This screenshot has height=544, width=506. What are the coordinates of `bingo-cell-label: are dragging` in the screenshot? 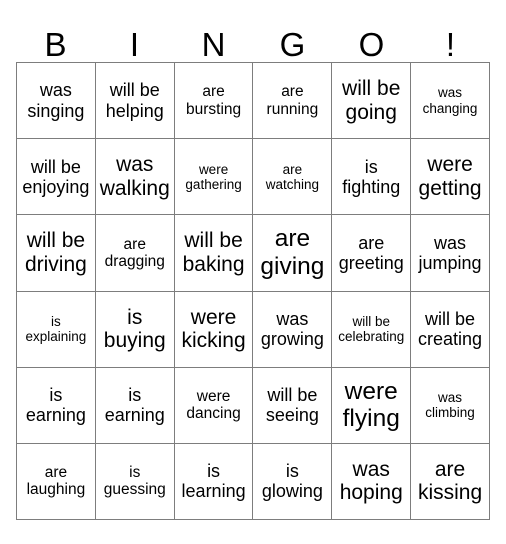 It's located at (134, 252).